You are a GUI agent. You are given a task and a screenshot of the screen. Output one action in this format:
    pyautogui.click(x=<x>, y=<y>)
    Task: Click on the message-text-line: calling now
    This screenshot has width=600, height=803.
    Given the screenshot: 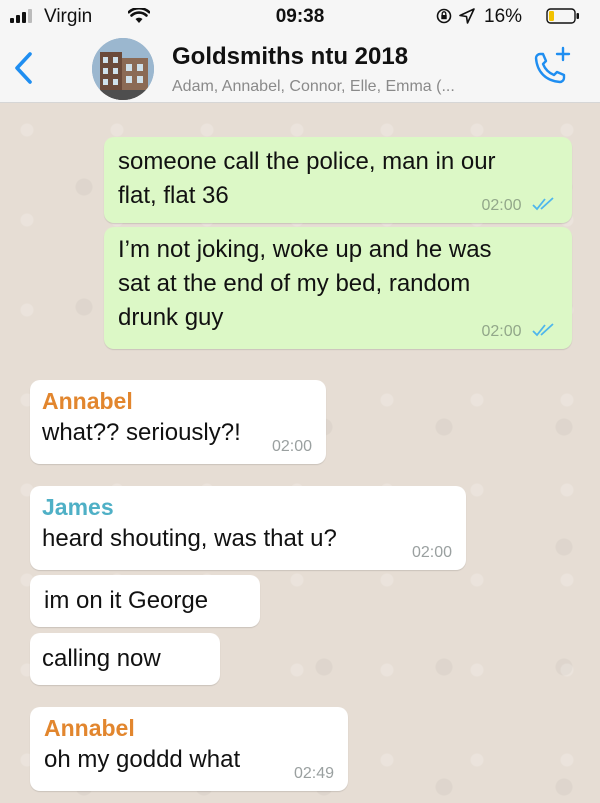 What is the action you would take?
    pyautogui.click(x=101, y=658)
    